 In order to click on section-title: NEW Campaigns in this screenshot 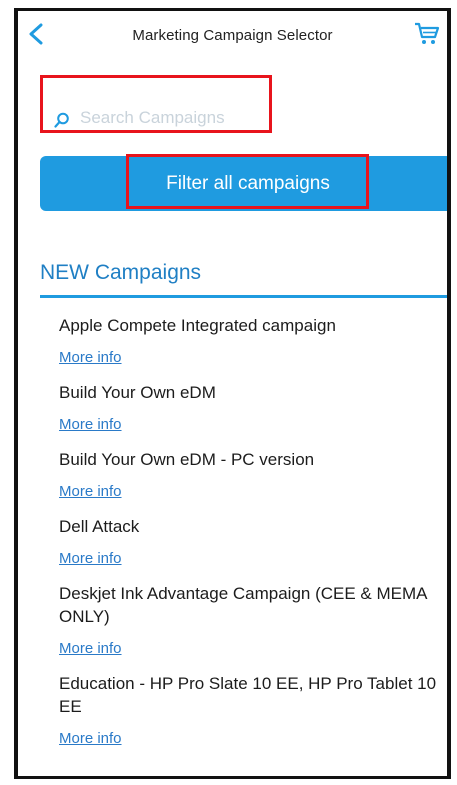, I will do `click(121, 272)`.